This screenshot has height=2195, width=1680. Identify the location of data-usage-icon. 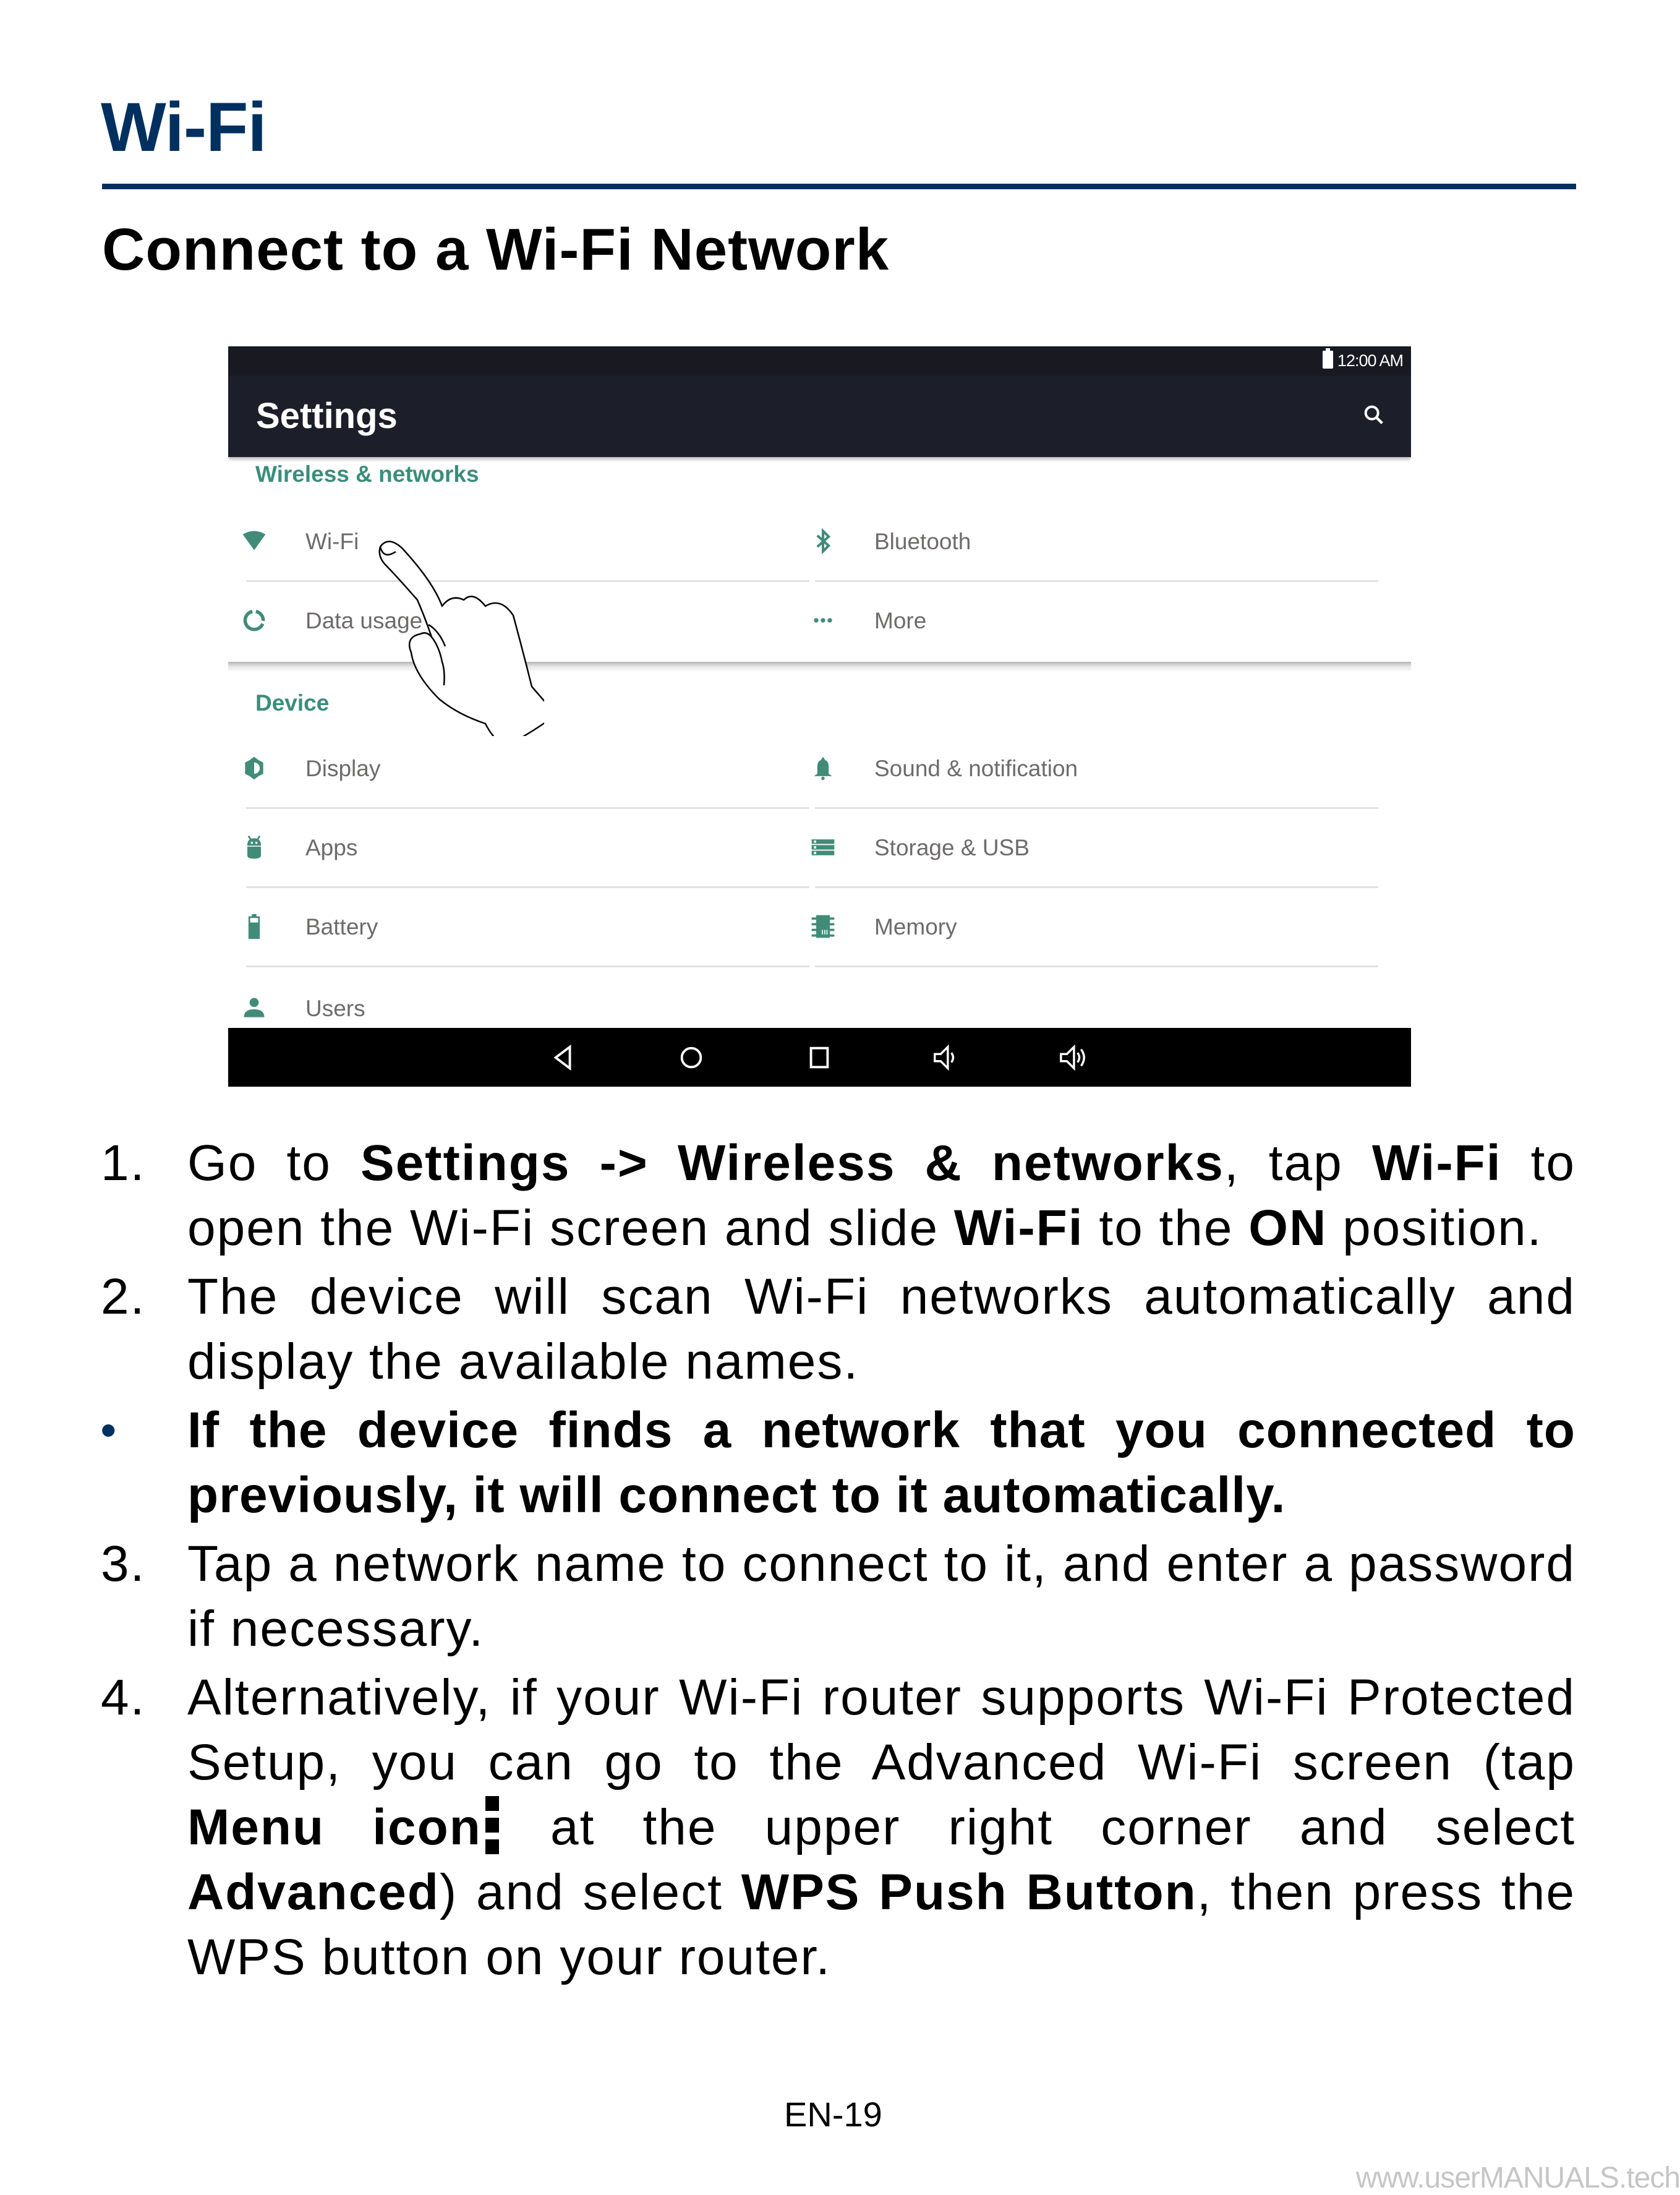
(254, 620).